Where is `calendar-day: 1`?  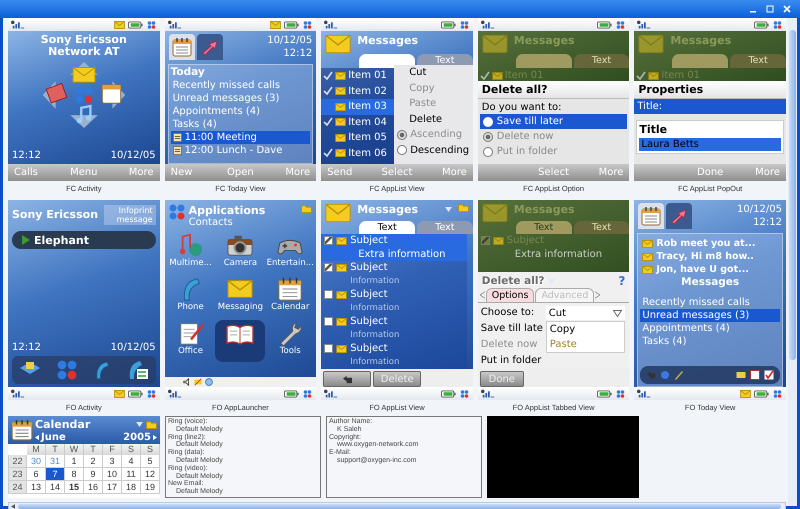 calendar-day: 1 is located at coordinates (74, 461).